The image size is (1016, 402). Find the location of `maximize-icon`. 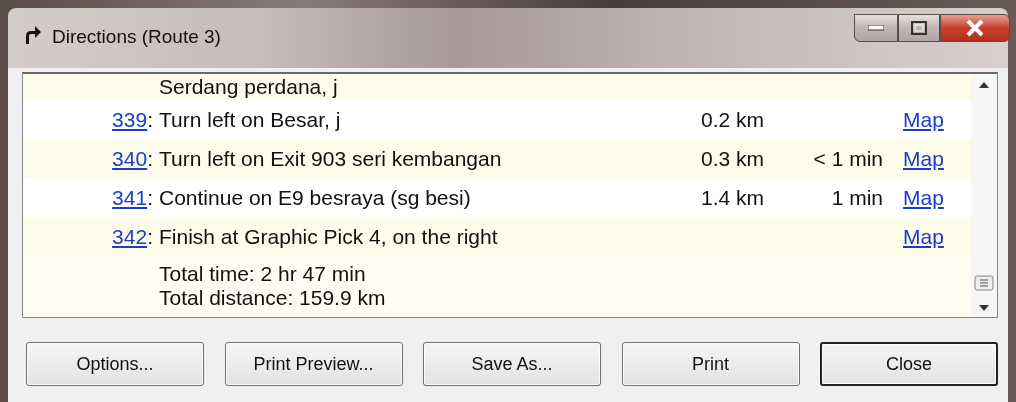

maximize-icon is located at coordinates (919, 28).